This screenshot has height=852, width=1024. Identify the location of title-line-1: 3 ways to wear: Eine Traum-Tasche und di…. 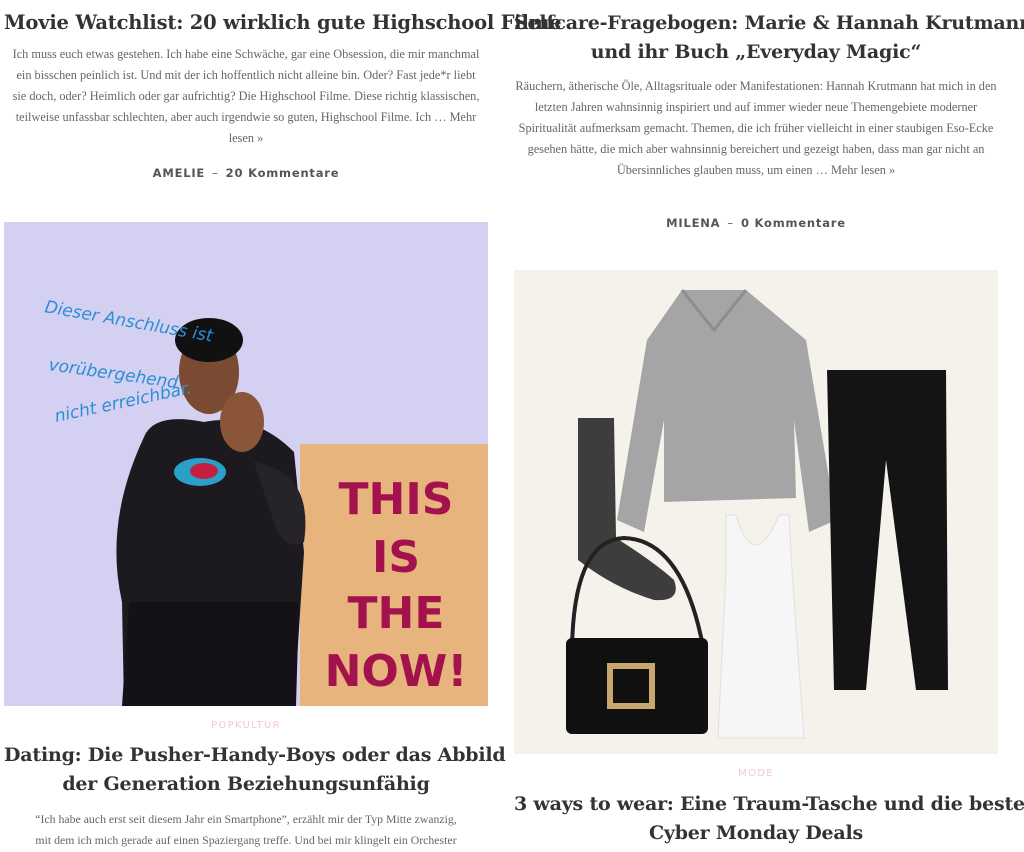
(769, 804).